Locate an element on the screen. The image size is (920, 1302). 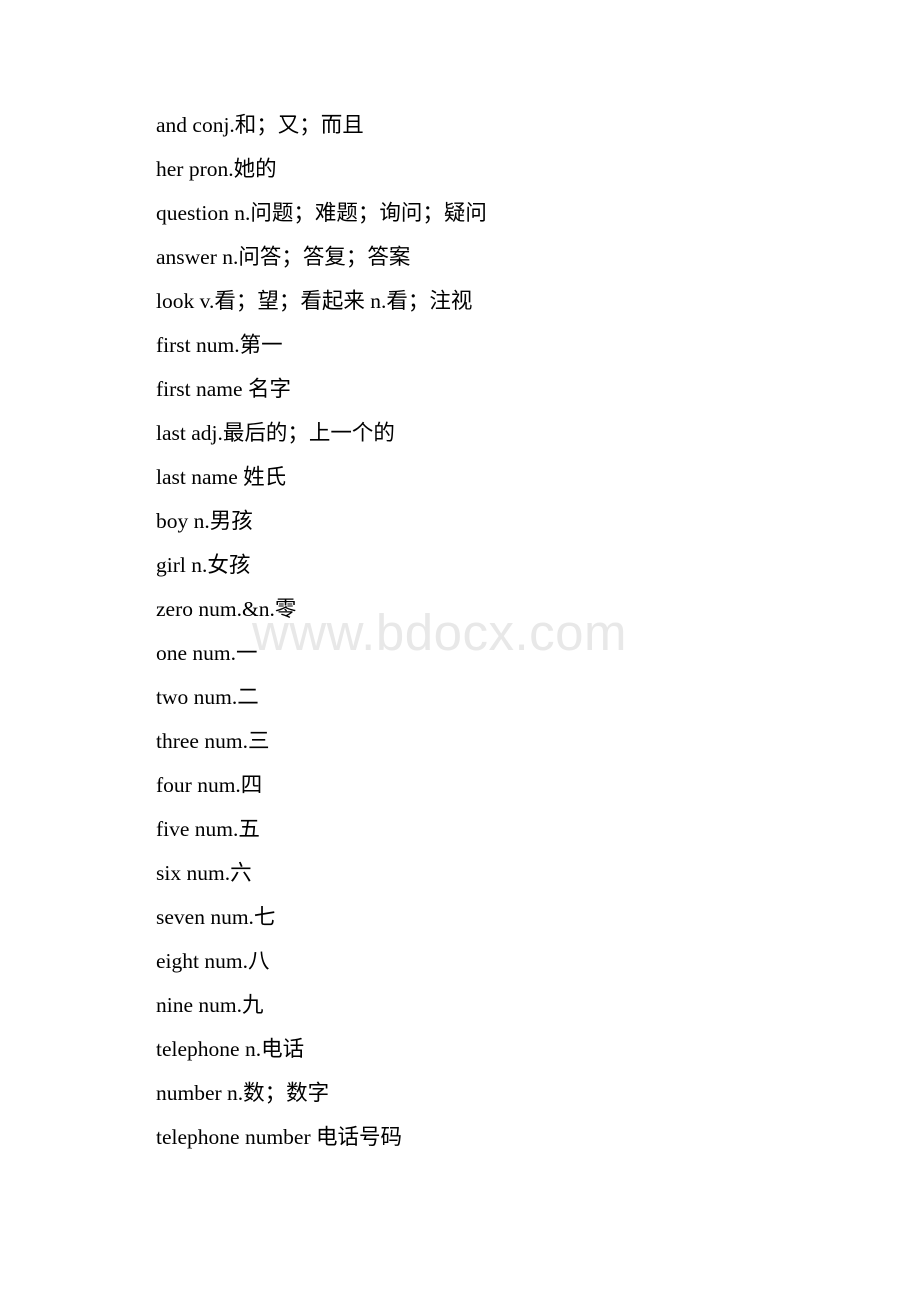
vocabulary-entry: answer n.问答；答复；答案 is located at coordinates (283, 257).